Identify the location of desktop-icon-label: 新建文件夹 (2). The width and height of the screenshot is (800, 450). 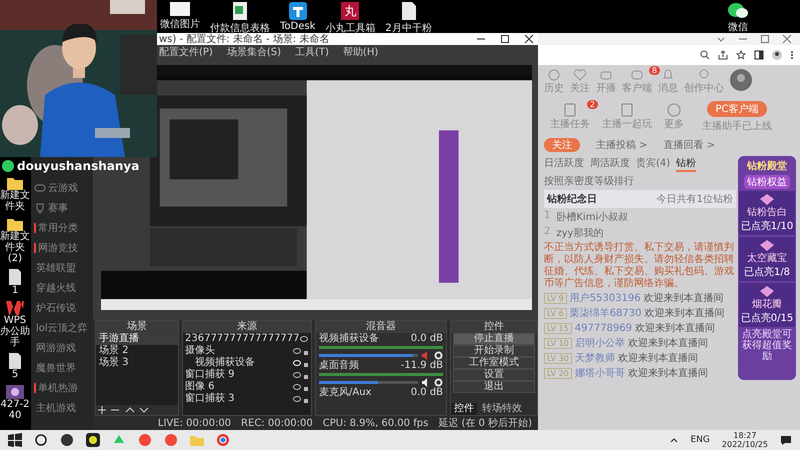
(15, 247).